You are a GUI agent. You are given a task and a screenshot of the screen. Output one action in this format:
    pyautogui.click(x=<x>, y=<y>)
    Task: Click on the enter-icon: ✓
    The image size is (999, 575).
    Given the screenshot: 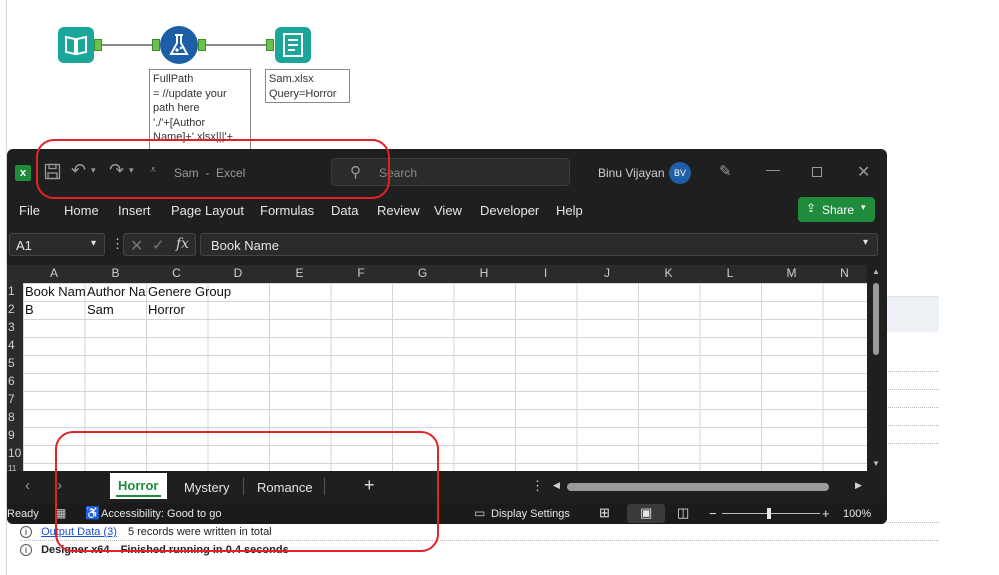 What is the action you would take?
    pyautogui.click(x=158, y=245)
    